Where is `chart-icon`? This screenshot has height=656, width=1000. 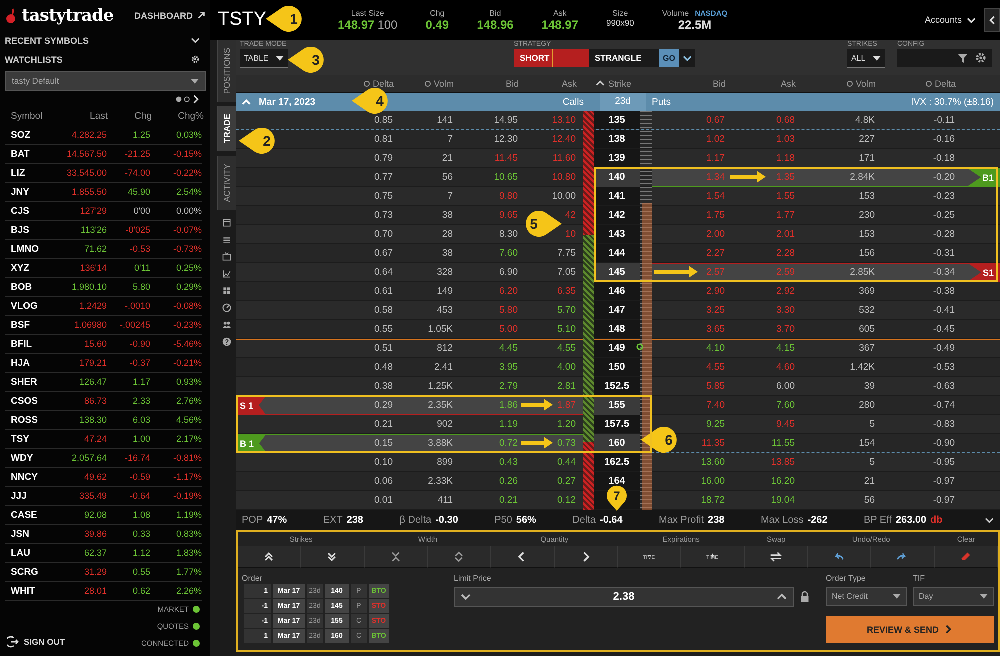 chart-icon is located at coordinates (227, 273).